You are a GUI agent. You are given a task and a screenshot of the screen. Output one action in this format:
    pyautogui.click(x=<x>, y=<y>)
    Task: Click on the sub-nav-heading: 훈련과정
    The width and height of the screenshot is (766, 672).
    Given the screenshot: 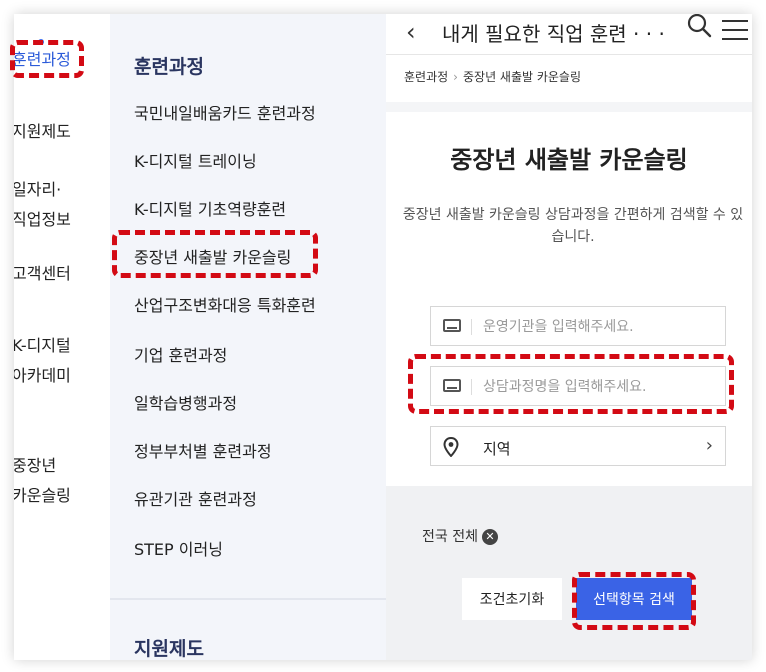 What is the action you would take?
    pyautogui.click(x=169, y=67)
    